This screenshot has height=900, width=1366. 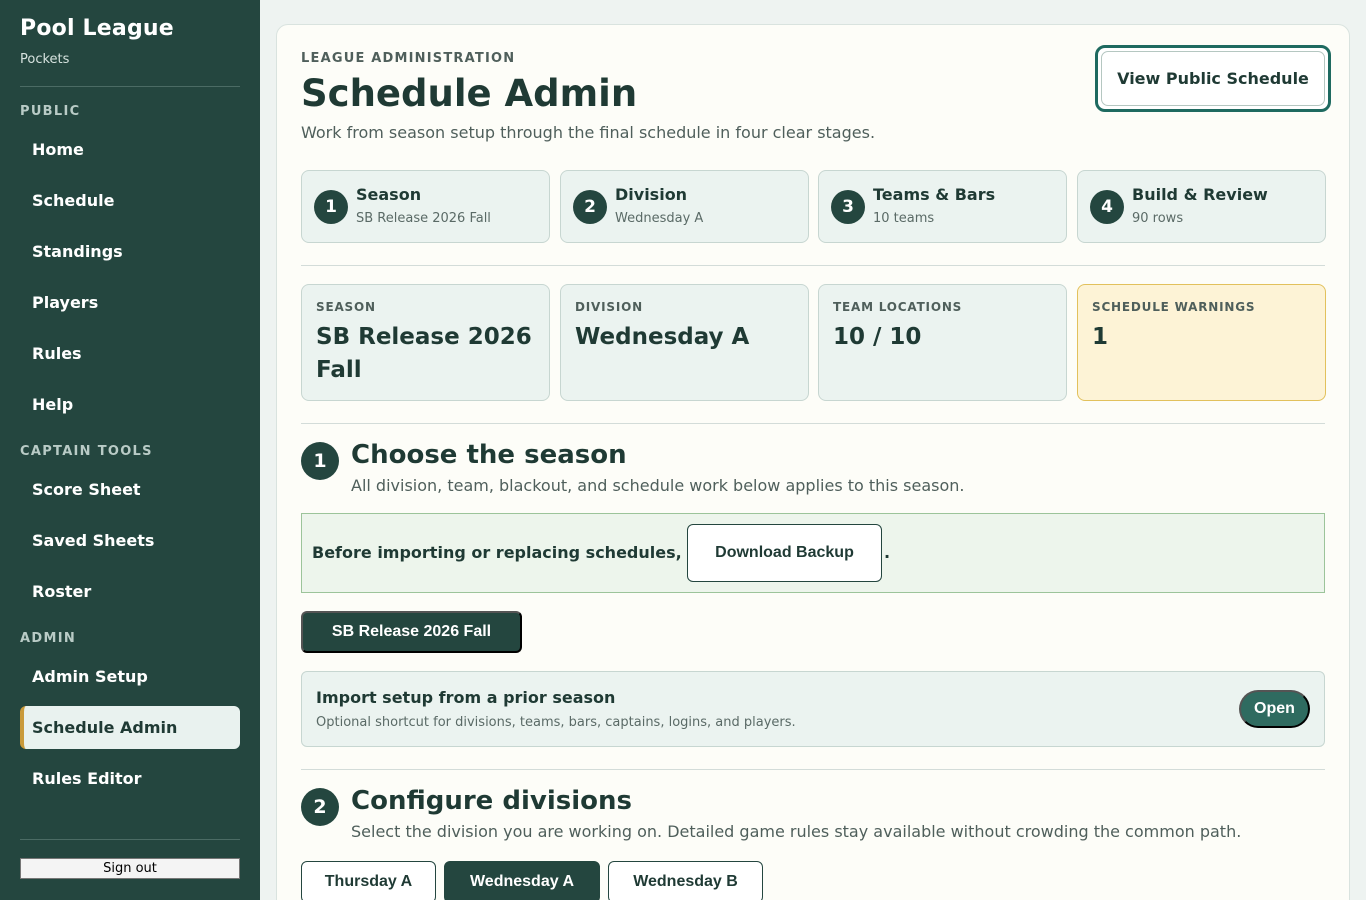 I want to click on app-subtitle: Pockets, so click(x=45, y=59).